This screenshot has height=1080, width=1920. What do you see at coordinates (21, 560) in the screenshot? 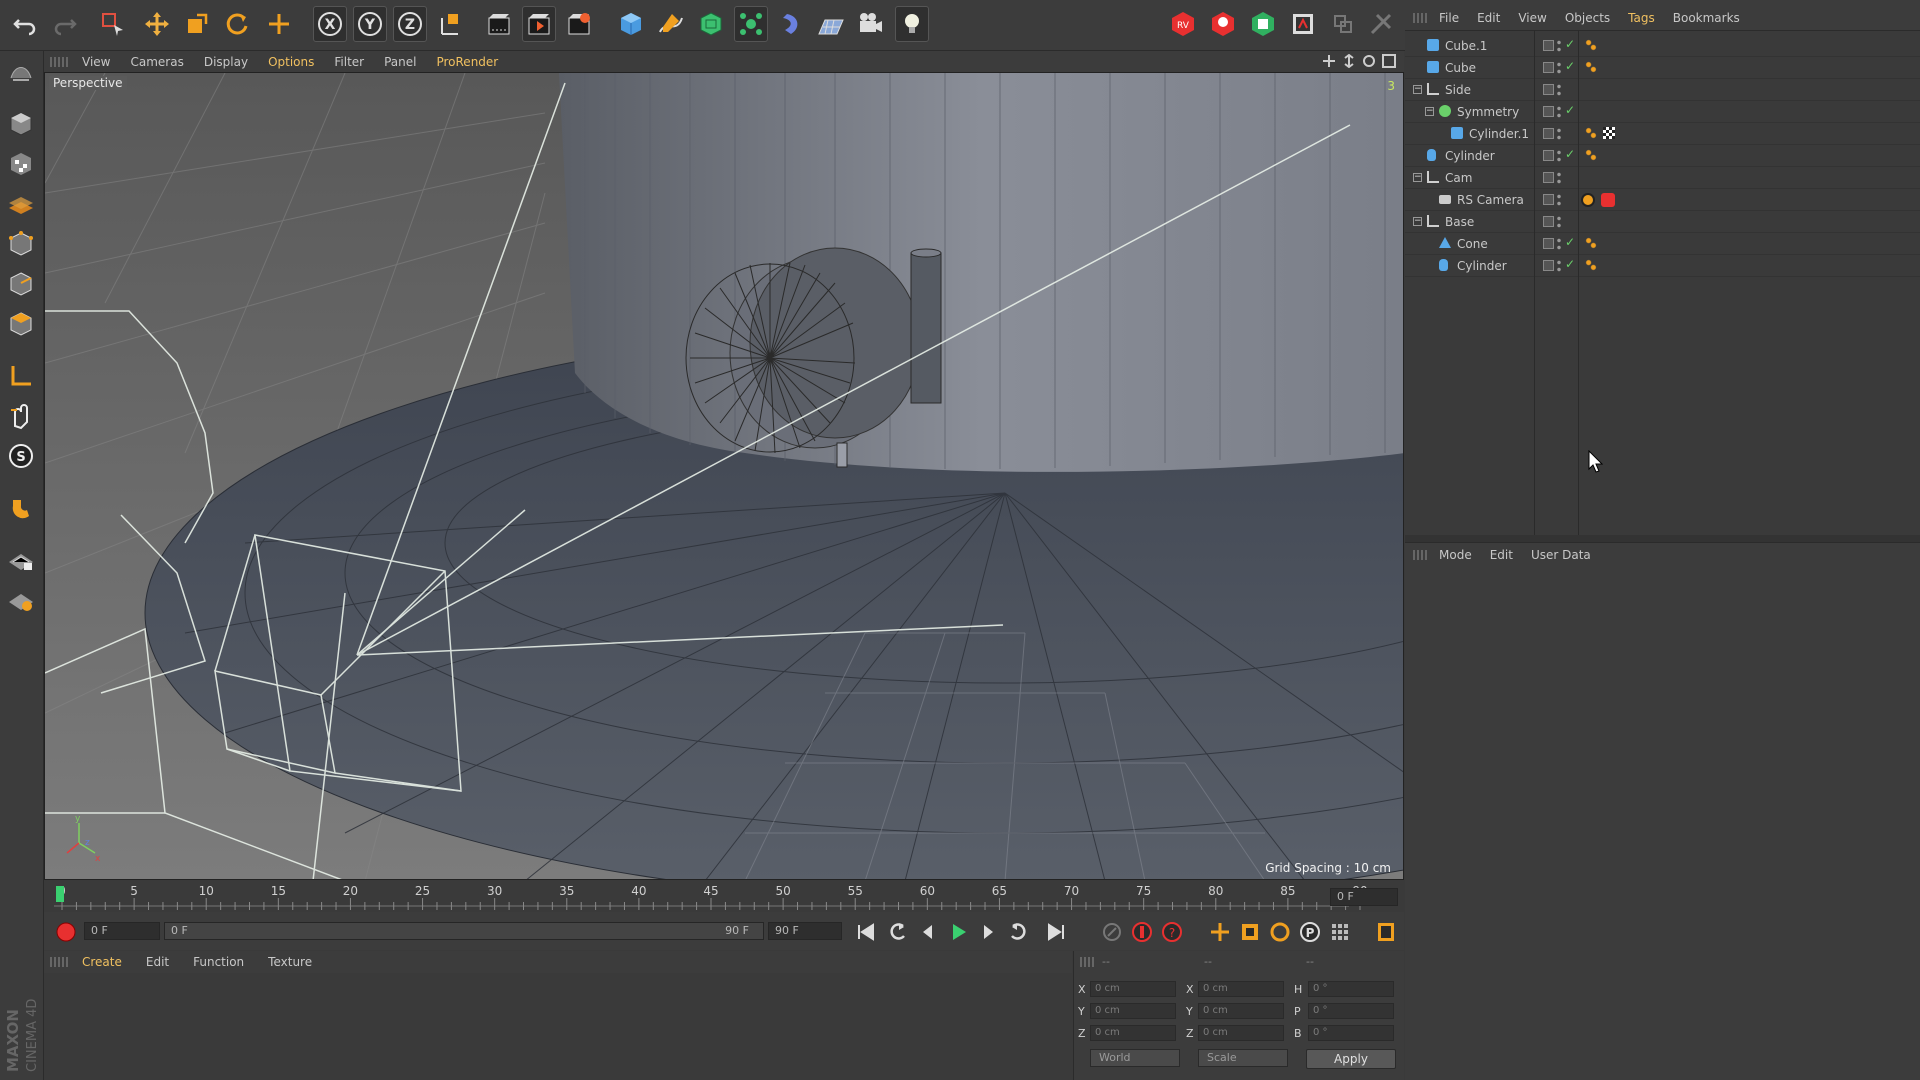
I see `locked-workplane-icon` at bounding box center [21, 560].